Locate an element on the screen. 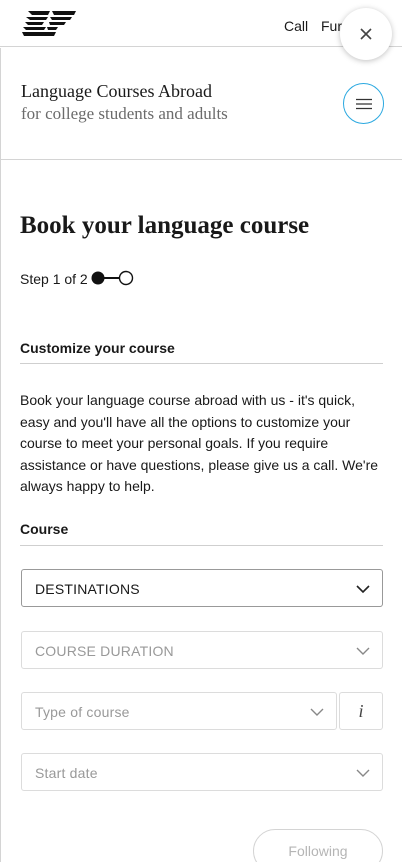 This screenshot has width=402, height=862. course-heading: Course is located at coordinates (44, 529).